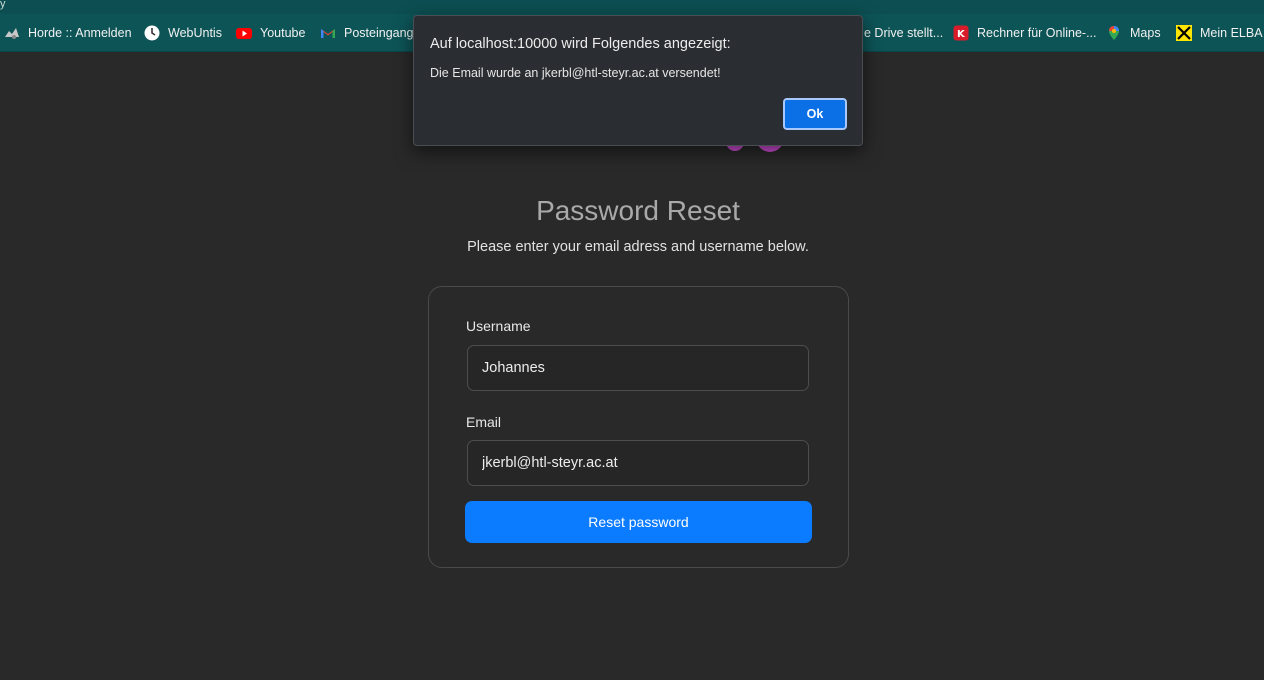 This screenshot has width=1264, height=680. What do you see at coordinates (815, 114) in the screenshot?
I see `dialog-ok-button: Ok` at bounding box center [815, 114].